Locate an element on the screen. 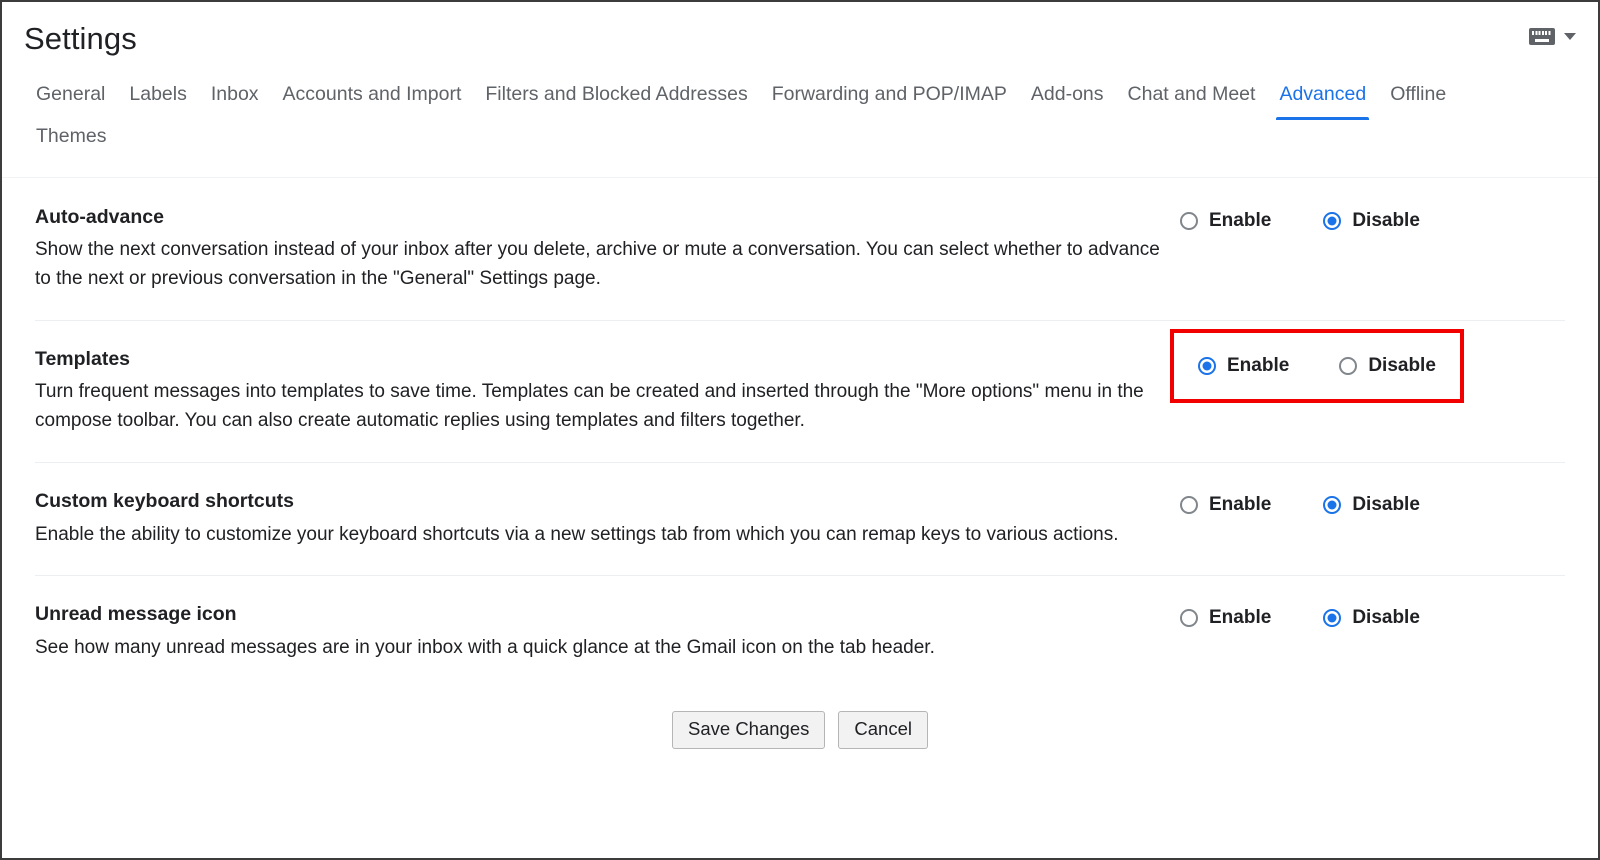 This screenshot has height=860, width=1600. radio-custom-keyboard-shortcuts-enable: Enable is located at coordinates (1225, 505).